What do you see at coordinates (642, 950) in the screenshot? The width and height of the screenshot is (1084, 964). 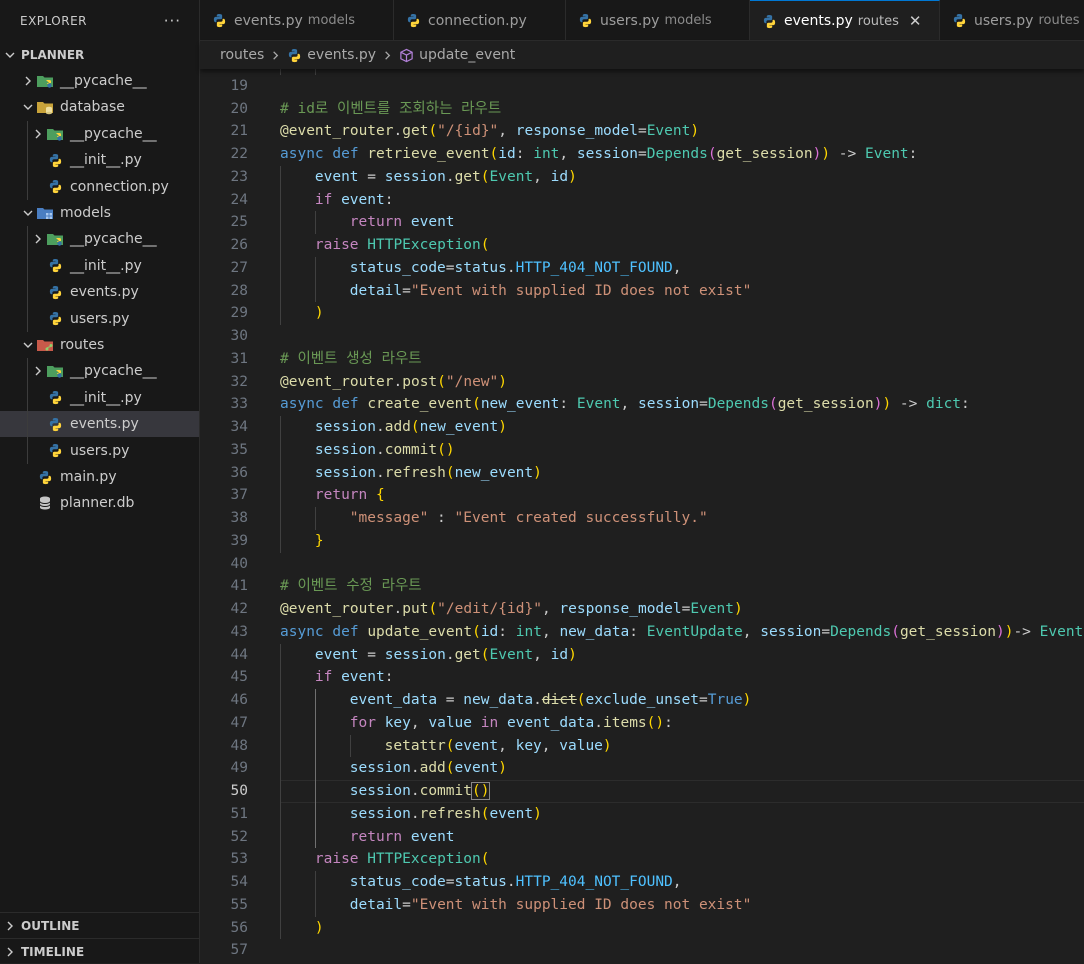 I see `code-line: 57` at bounding box center [642, 950].